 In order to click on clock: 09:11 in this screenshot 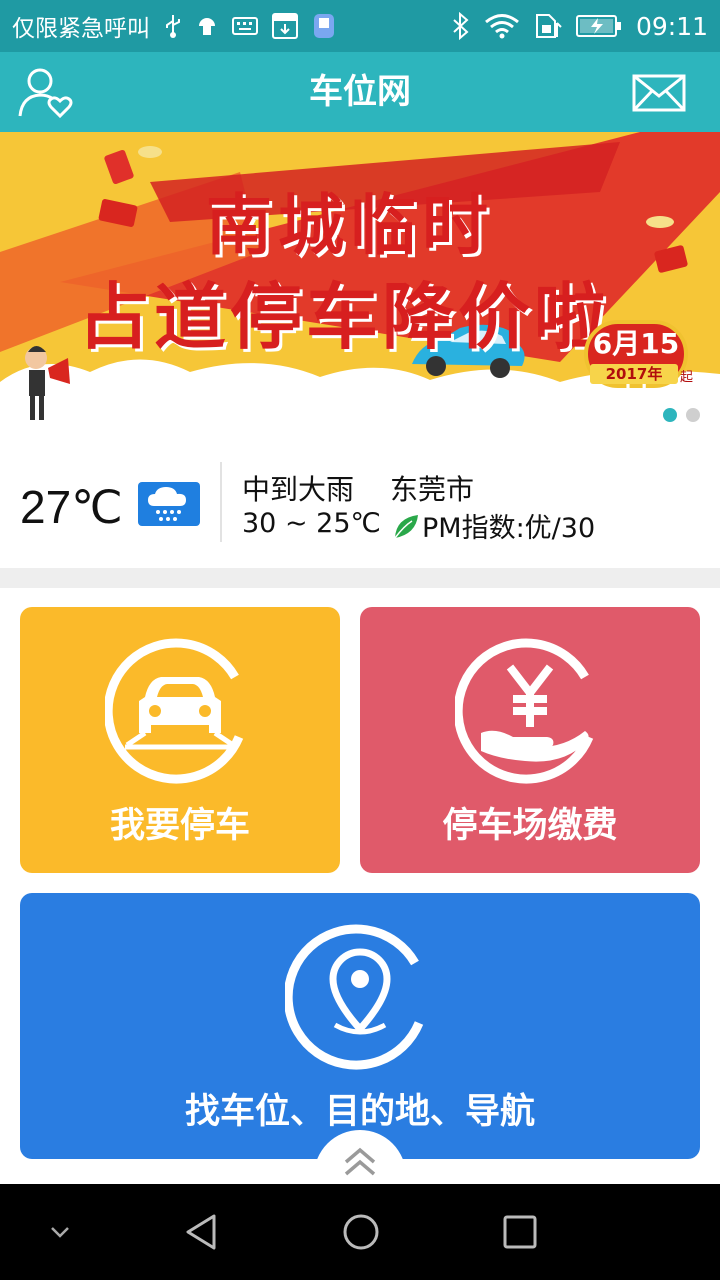, I will do `click(671, 26)`.